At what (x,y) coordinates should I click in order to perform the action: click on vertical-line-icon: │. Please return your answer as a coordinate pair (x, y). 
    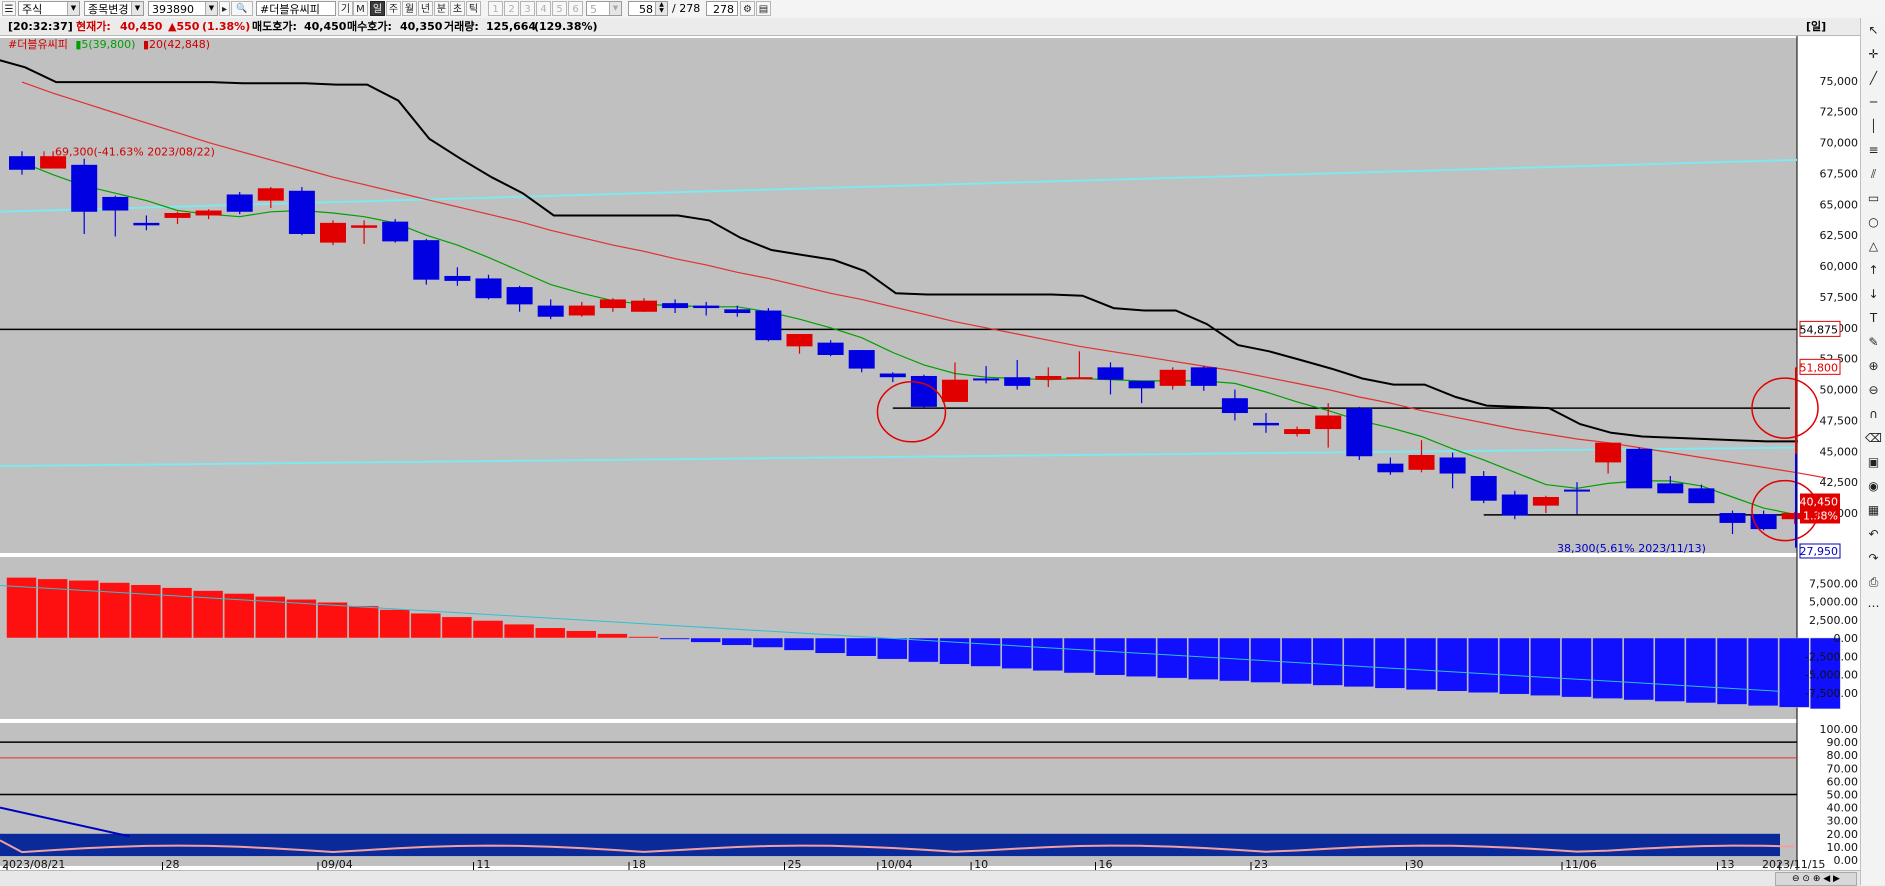
    Looking at the image, I should click on (1873, 126).